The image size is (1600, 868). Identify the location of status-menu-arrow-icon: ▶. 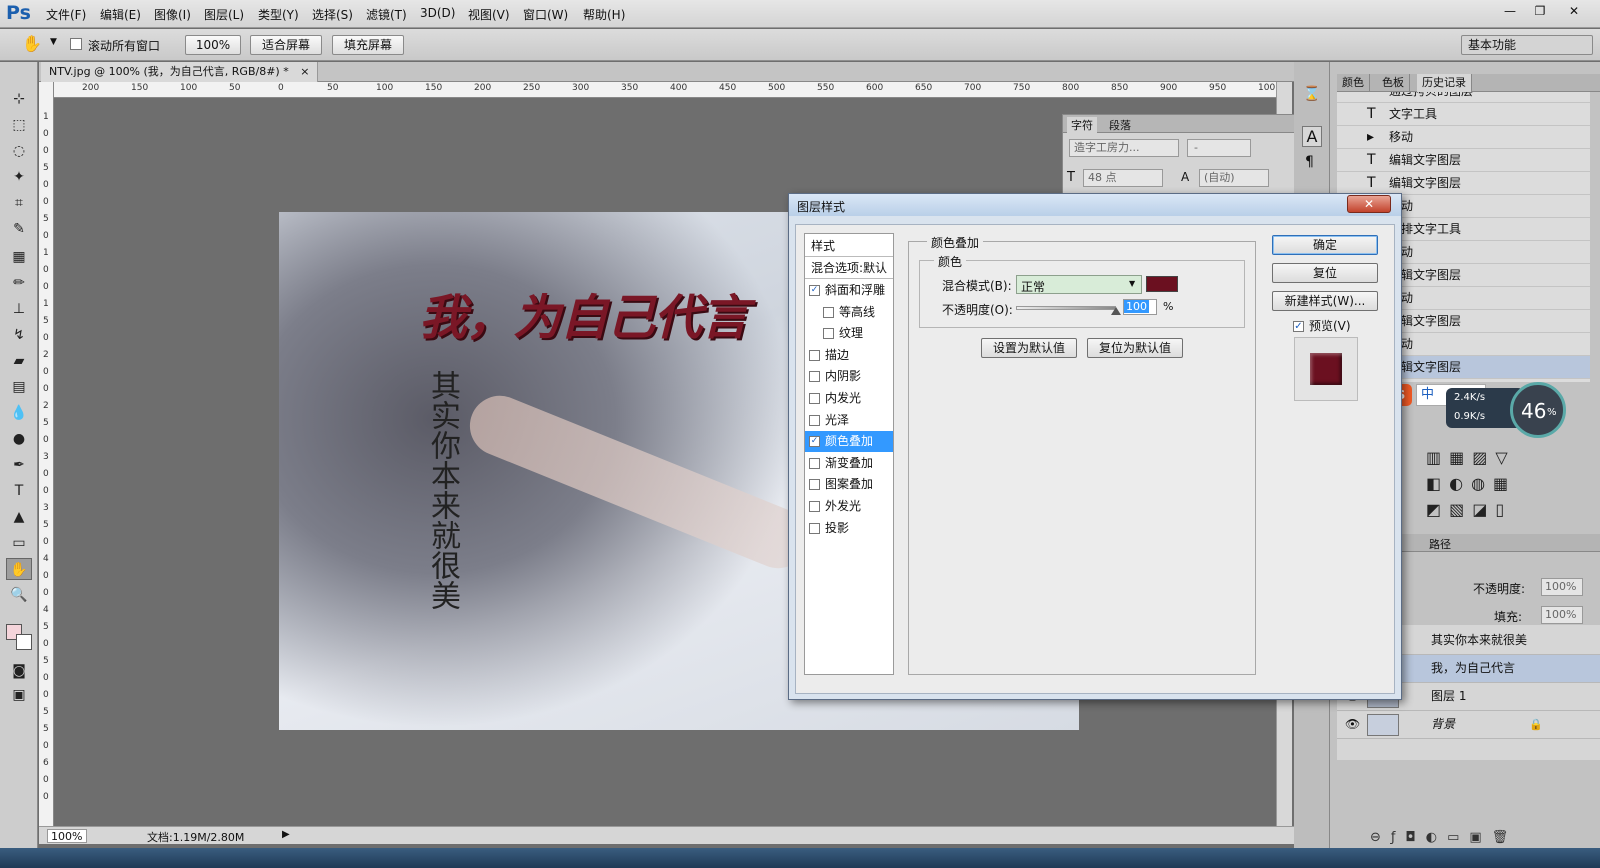
(286, 834).